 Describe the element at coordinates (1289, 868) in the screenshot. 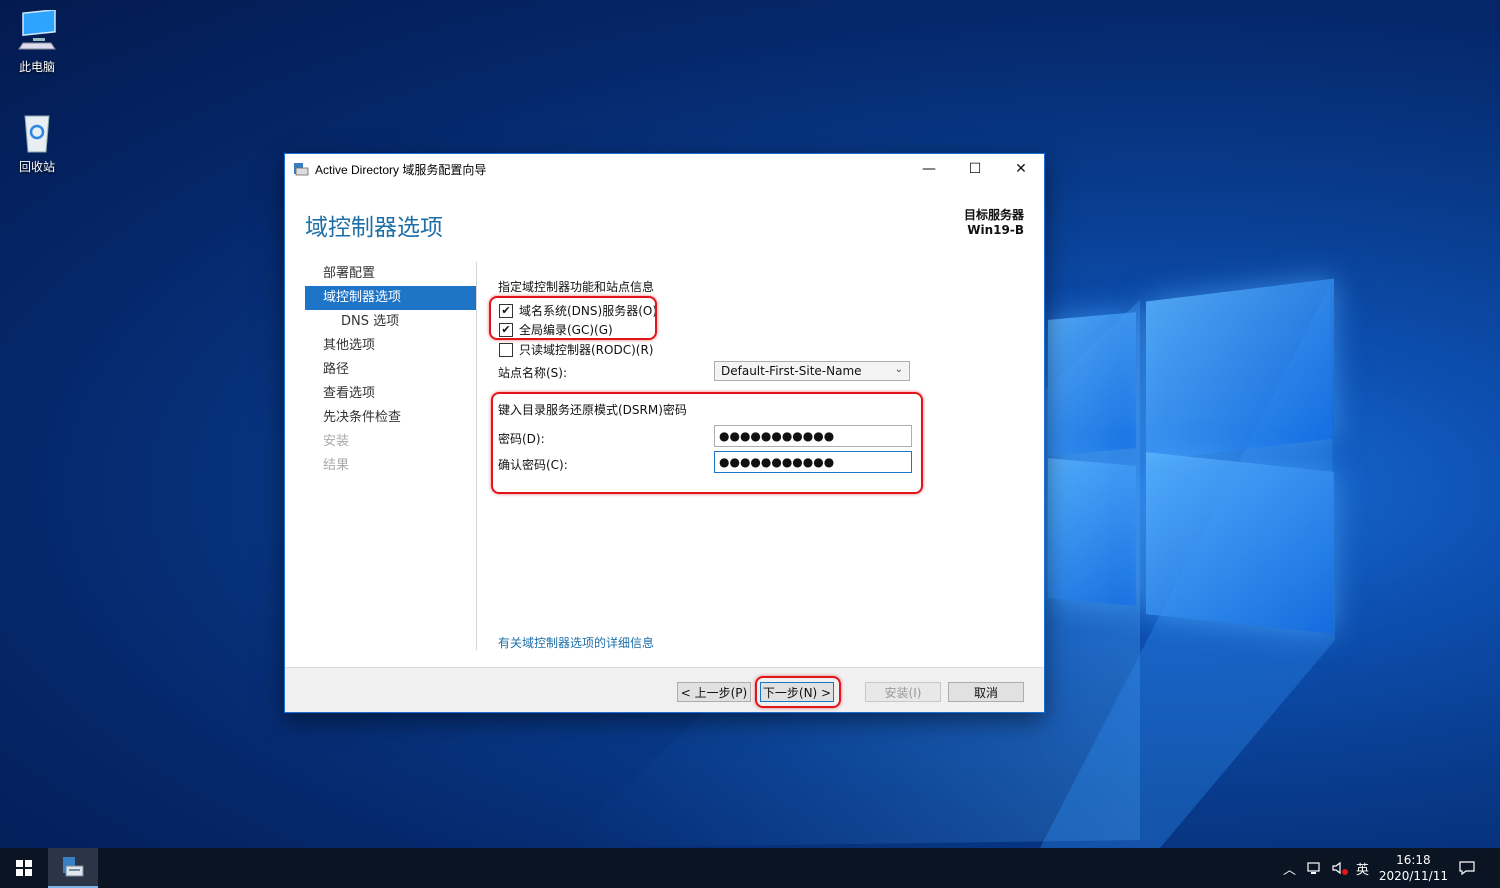

I see `tray-chevron-up-icon: ︿` at that location.